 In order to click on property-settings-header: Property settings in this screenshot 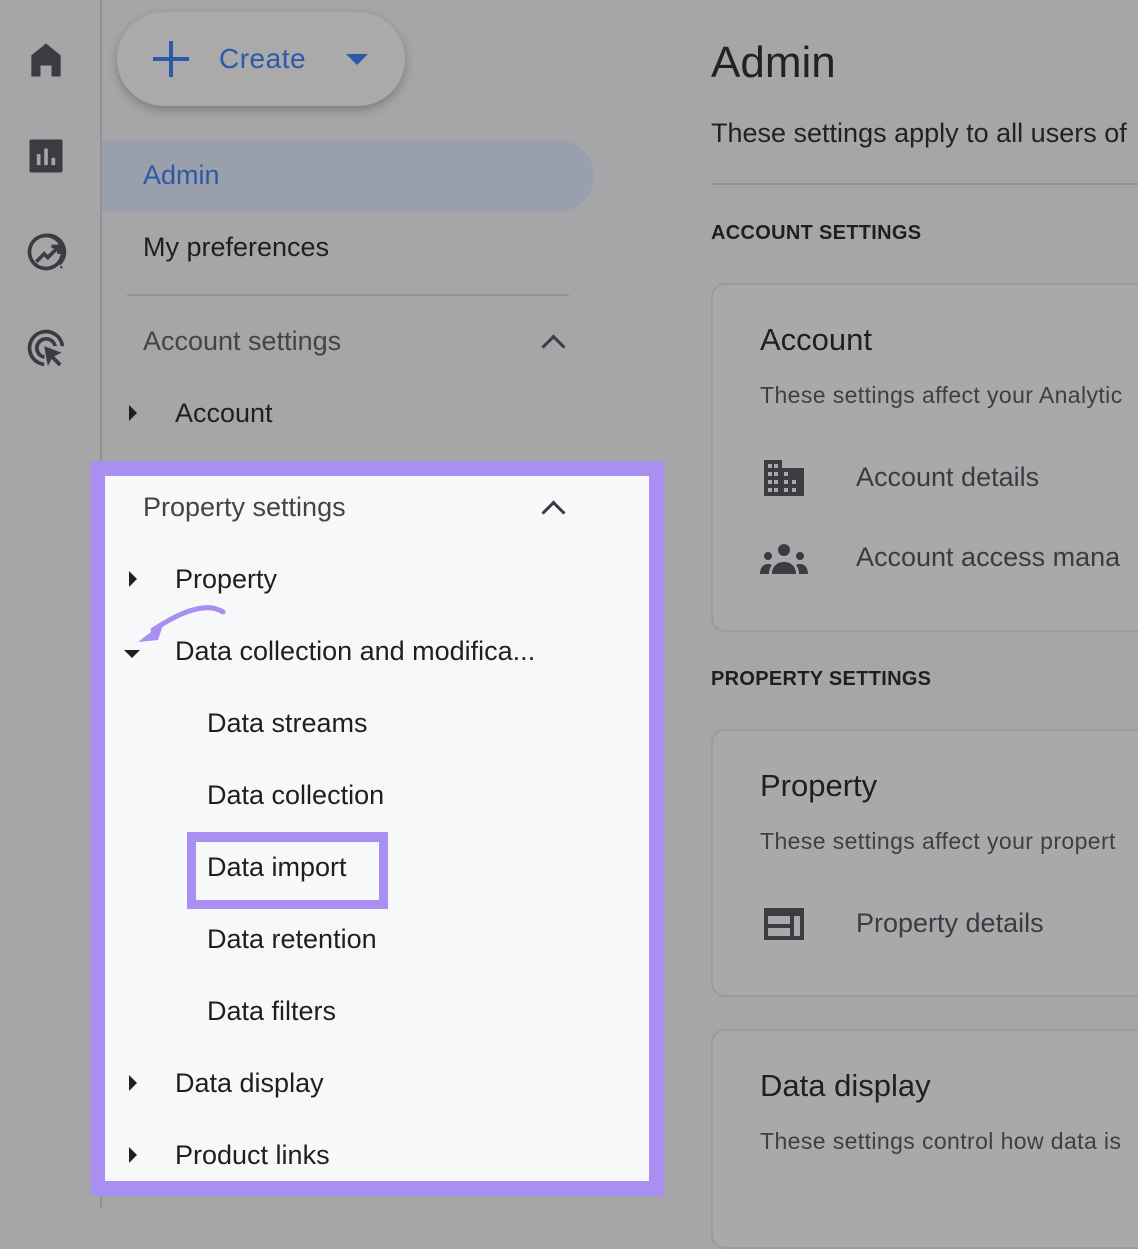, I will do `click(244, 507)`.